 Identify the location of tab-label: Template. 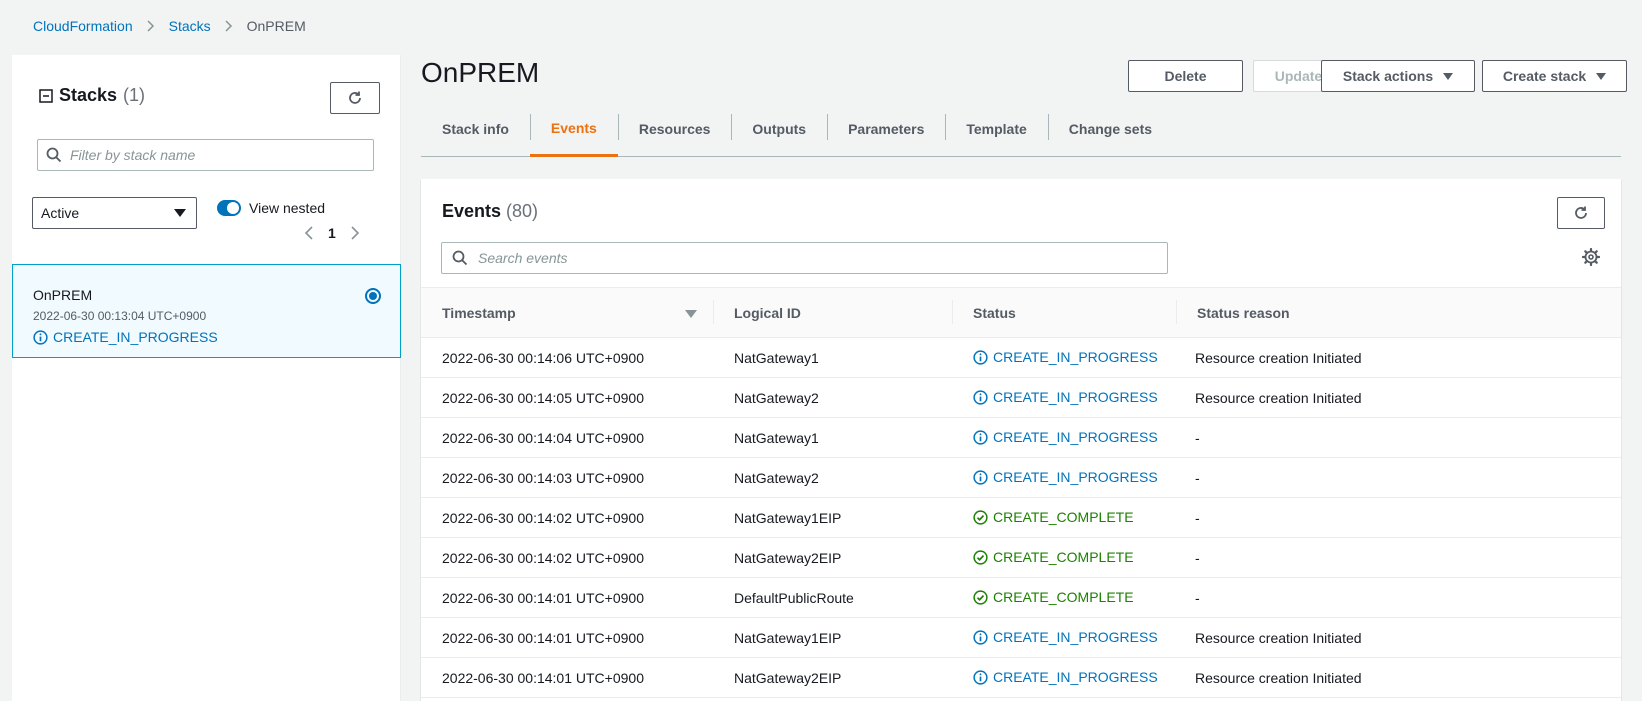
(996, 129).